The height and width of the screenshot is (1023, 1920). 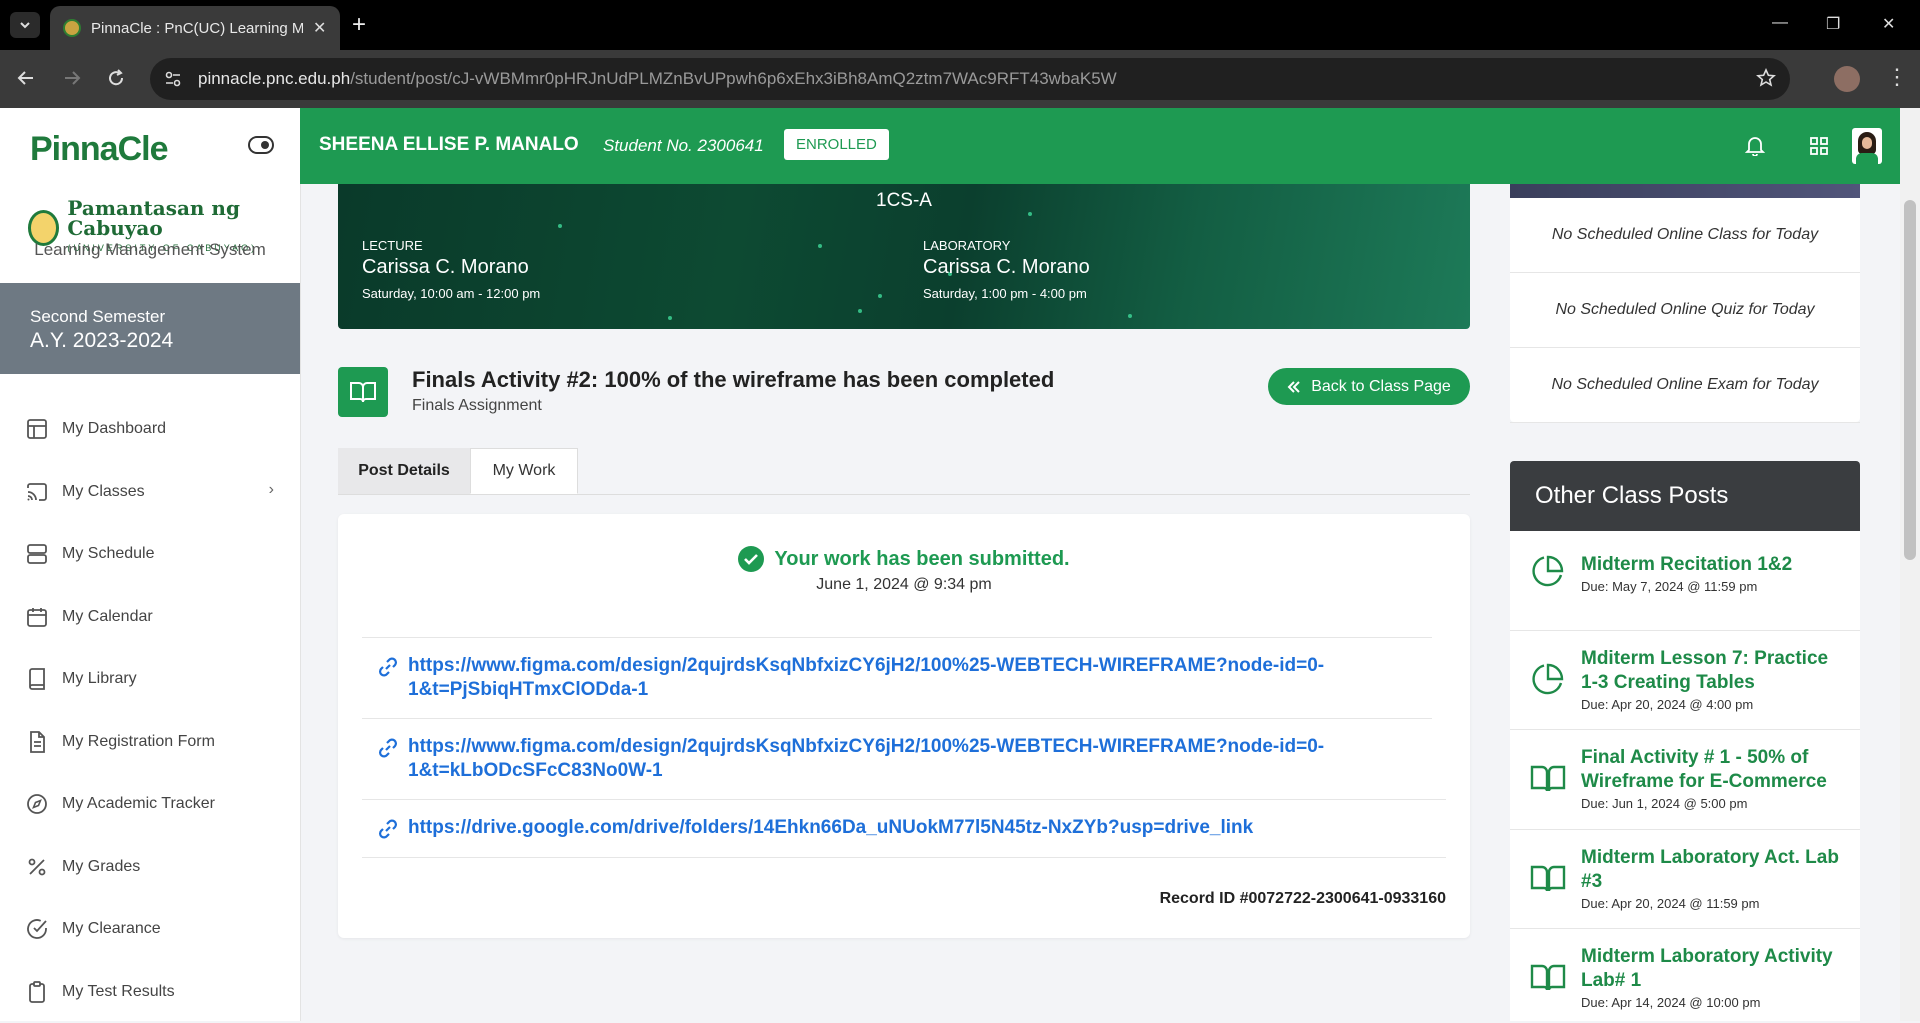 What do you see at coordinates (1711, 870) in the screenshot?
I see `other-post-title: Midterm Laboratory Act. Lab #3` at bounding box center [1711, 870].